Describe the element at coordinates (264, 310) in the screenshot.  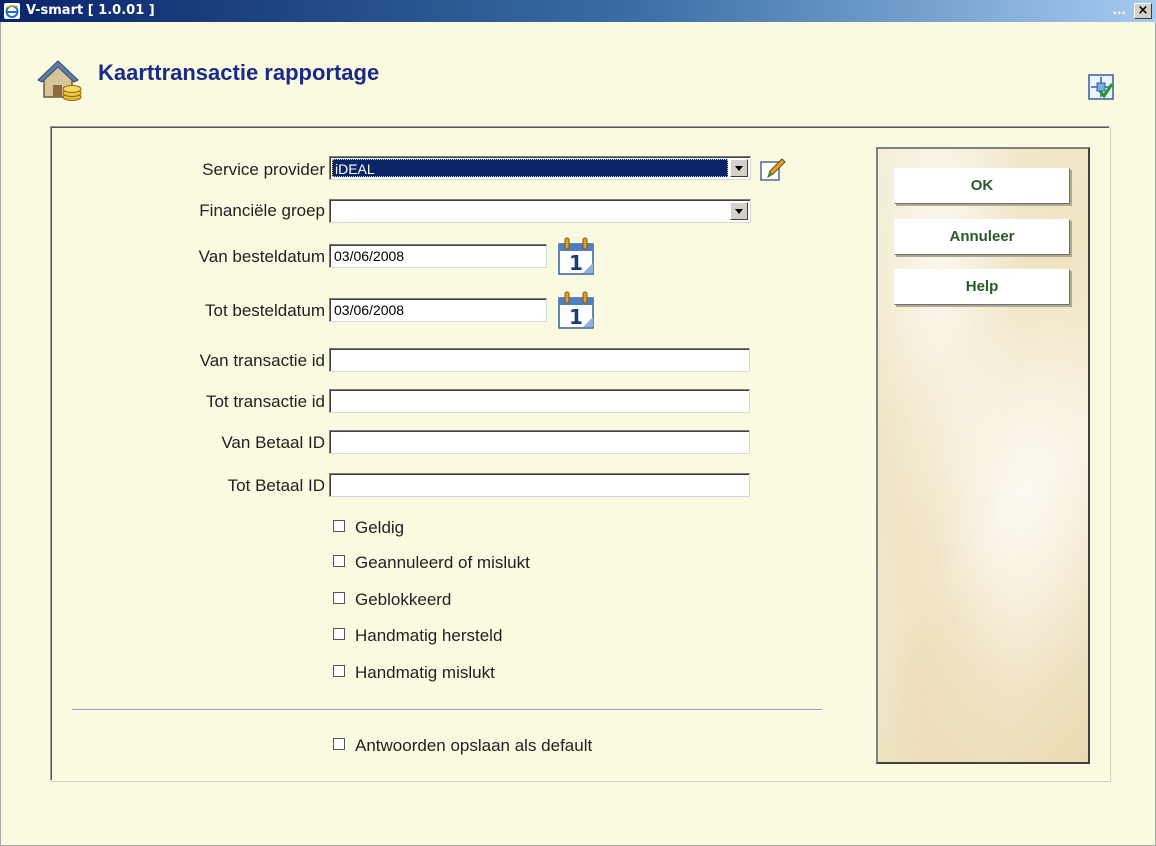
I see `tot-besteldatum-label: Tot besteldatum` at that location.